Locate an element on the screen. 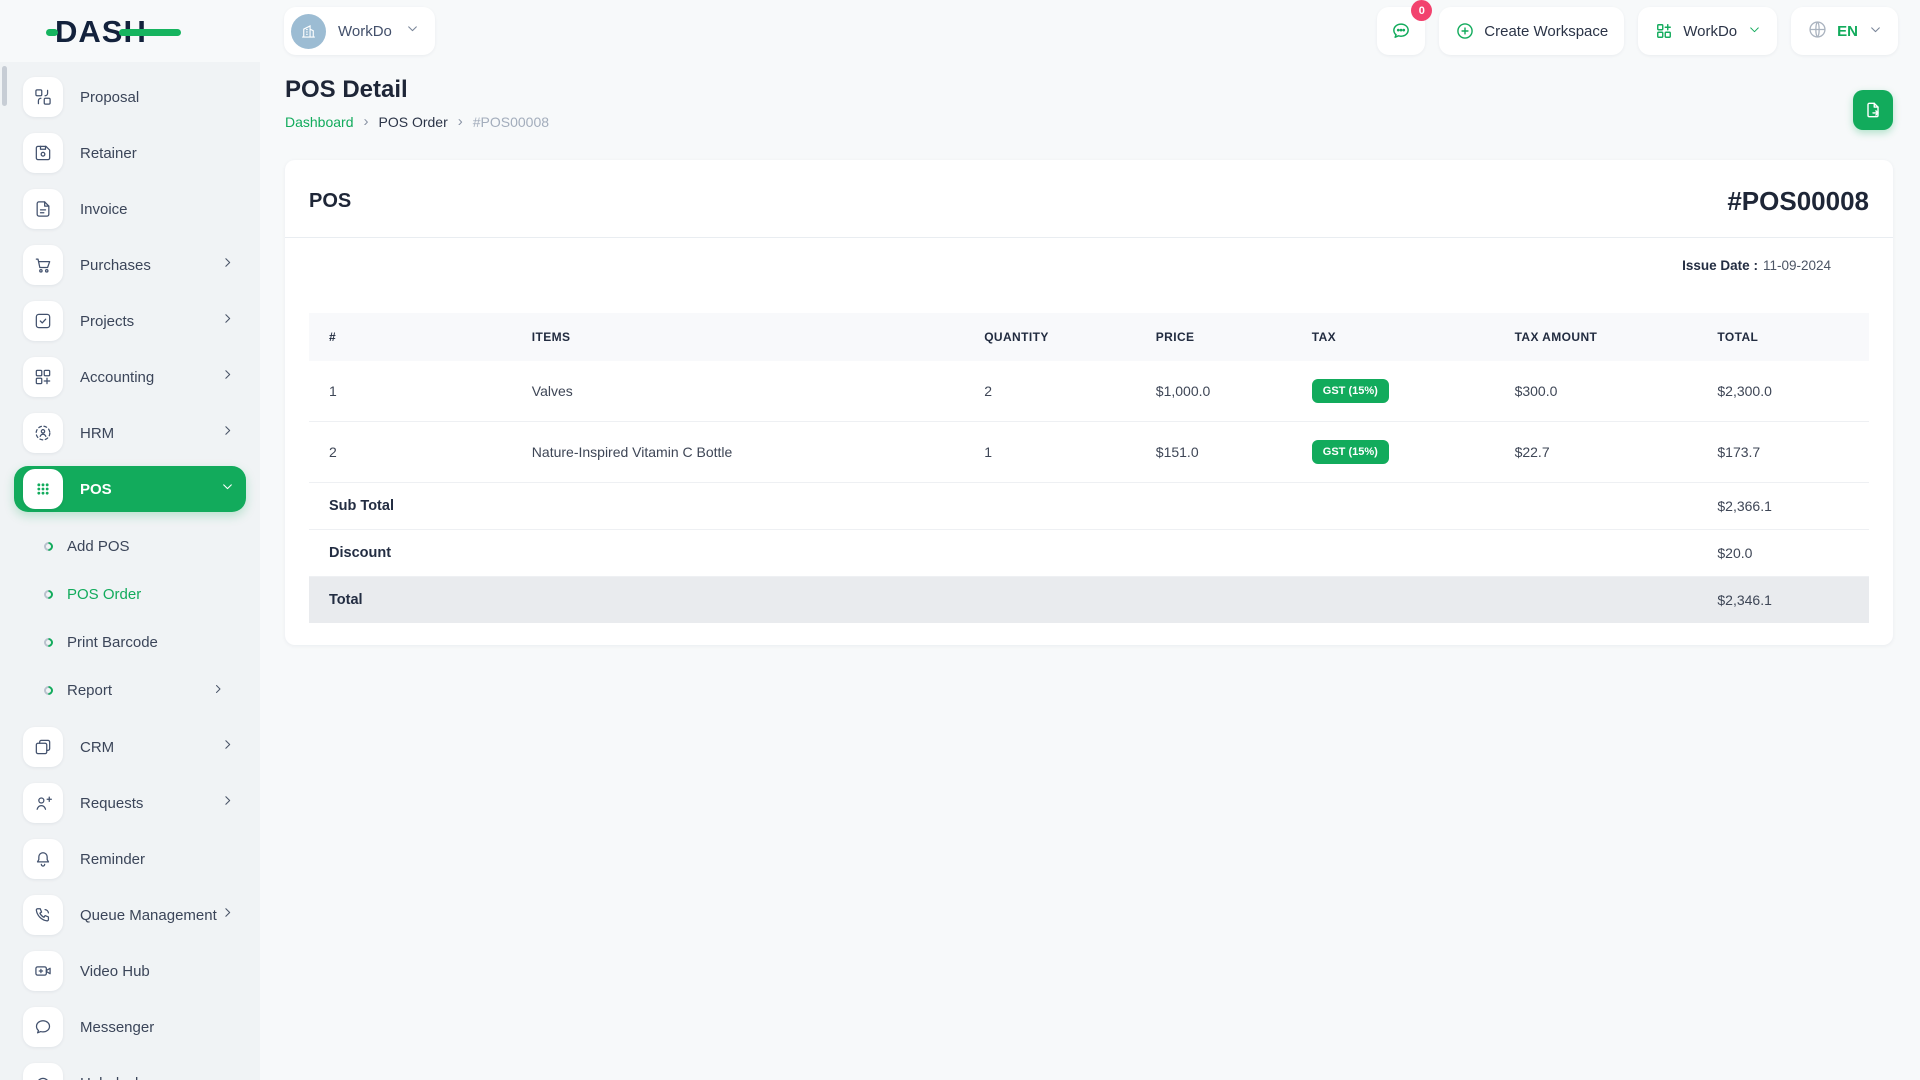  file-export-icon is located at coordinates (1873, 110).